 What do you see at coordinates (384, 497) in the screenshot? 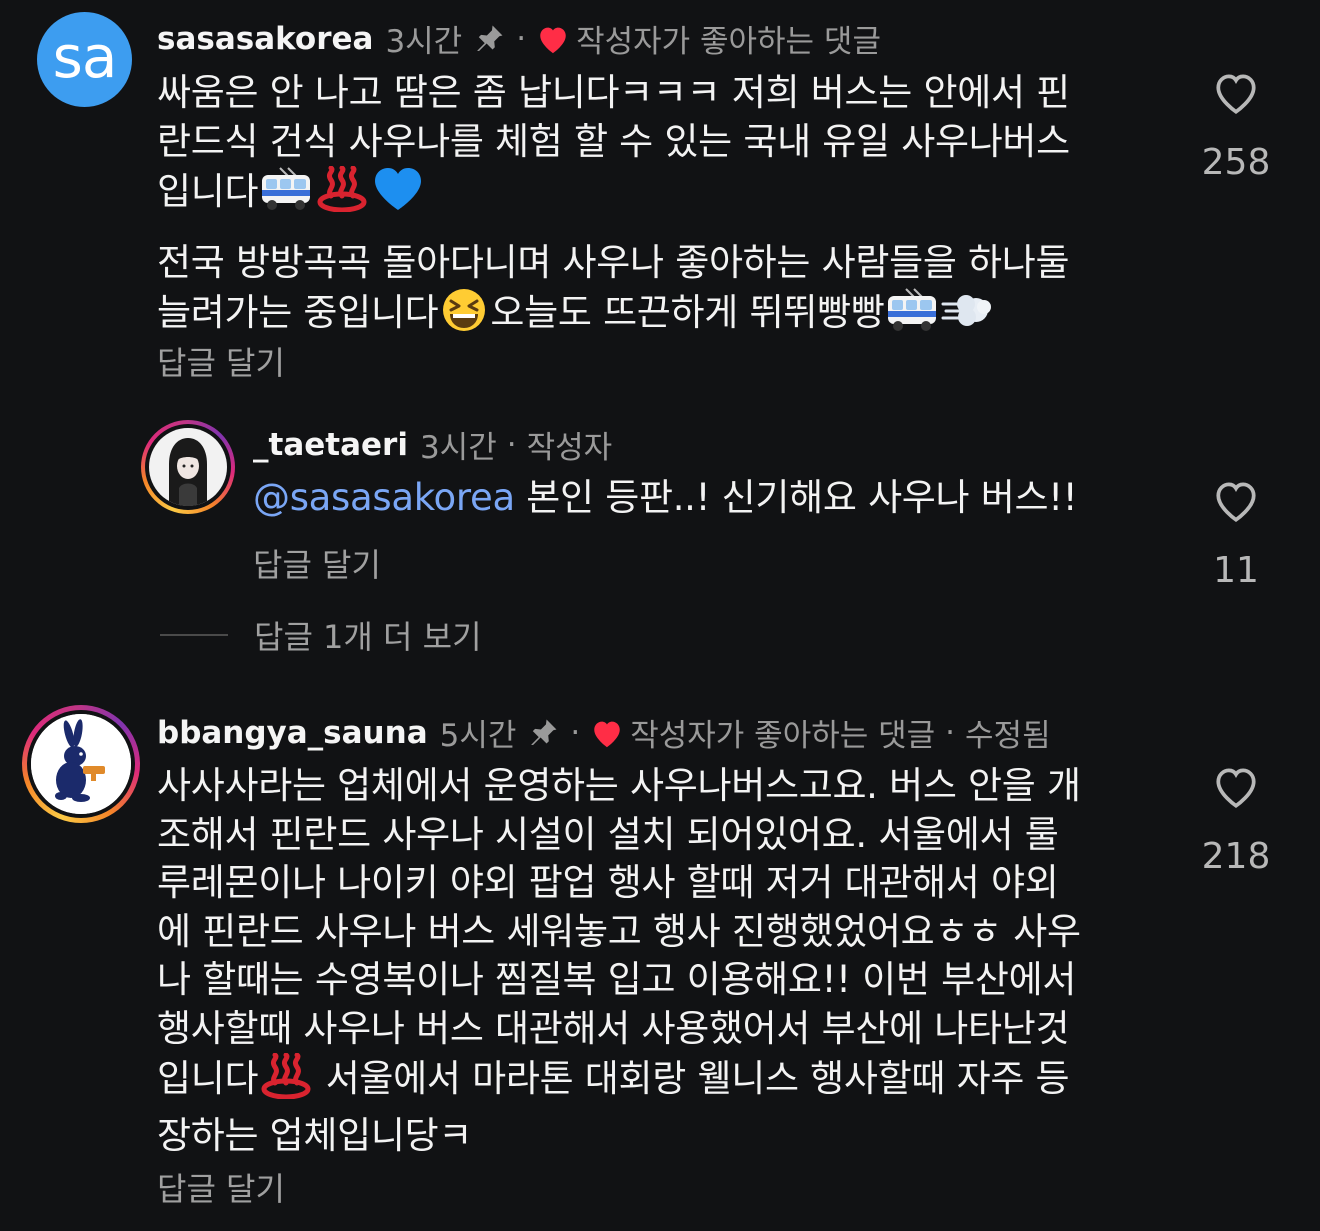
I see `mention-link: @sasasakorea` at bounding box center [384, 497].